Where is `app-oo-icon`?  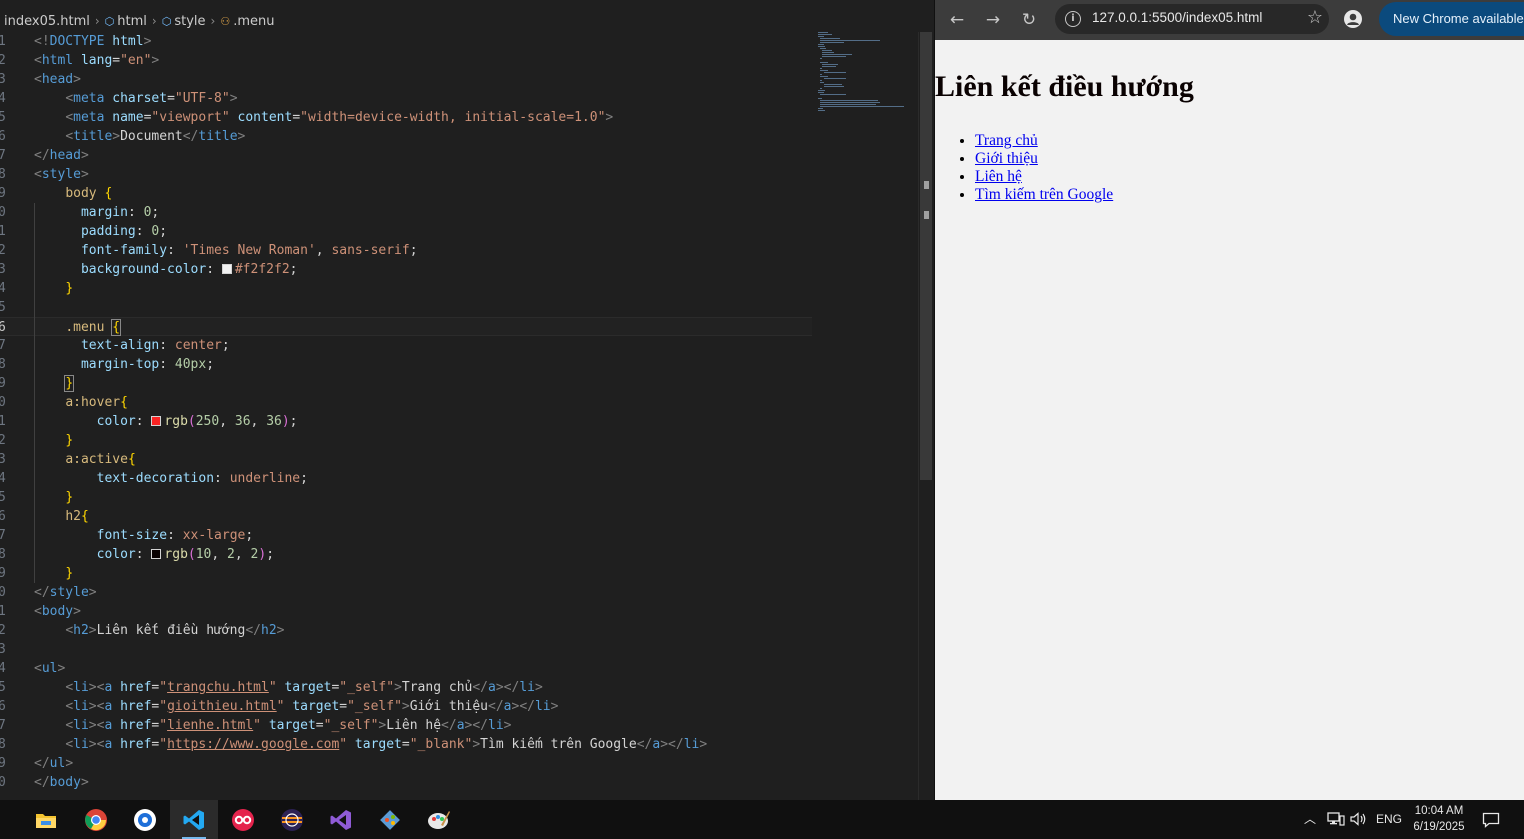 app-oo-icon is located at coordinates (243, 819).